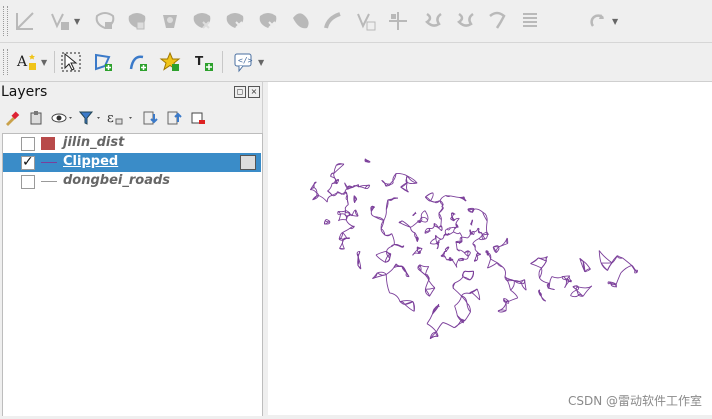 The image size is (712, 419). Describe the element at coordinates (244, 62) in the screenshot. I see `html-annotation-button: </>` at that location.